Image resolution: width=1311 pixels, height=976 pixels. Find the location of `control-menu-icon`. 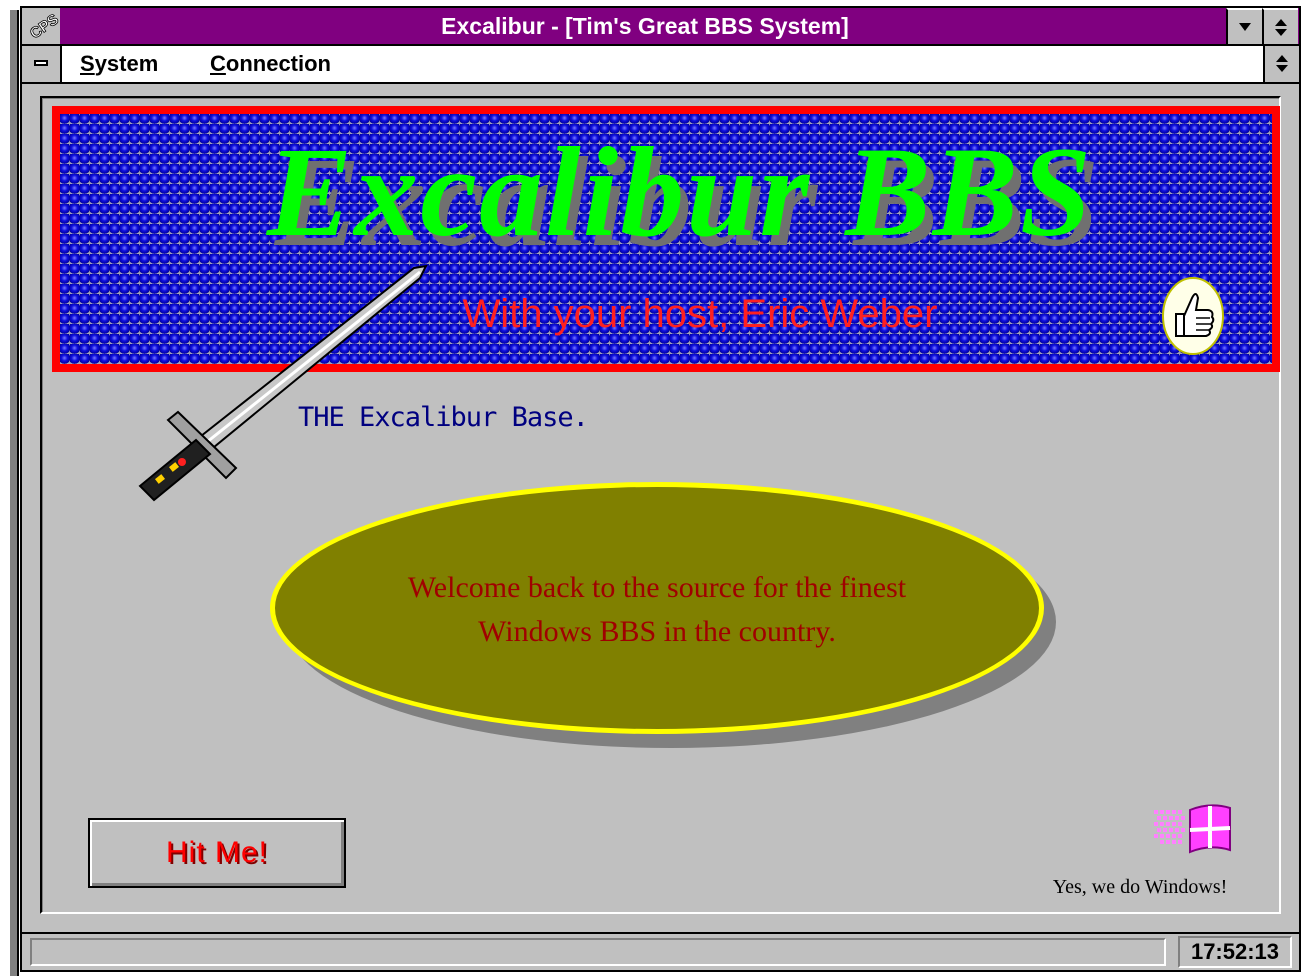

control-menu-icon is located at coordinates (41, 63).